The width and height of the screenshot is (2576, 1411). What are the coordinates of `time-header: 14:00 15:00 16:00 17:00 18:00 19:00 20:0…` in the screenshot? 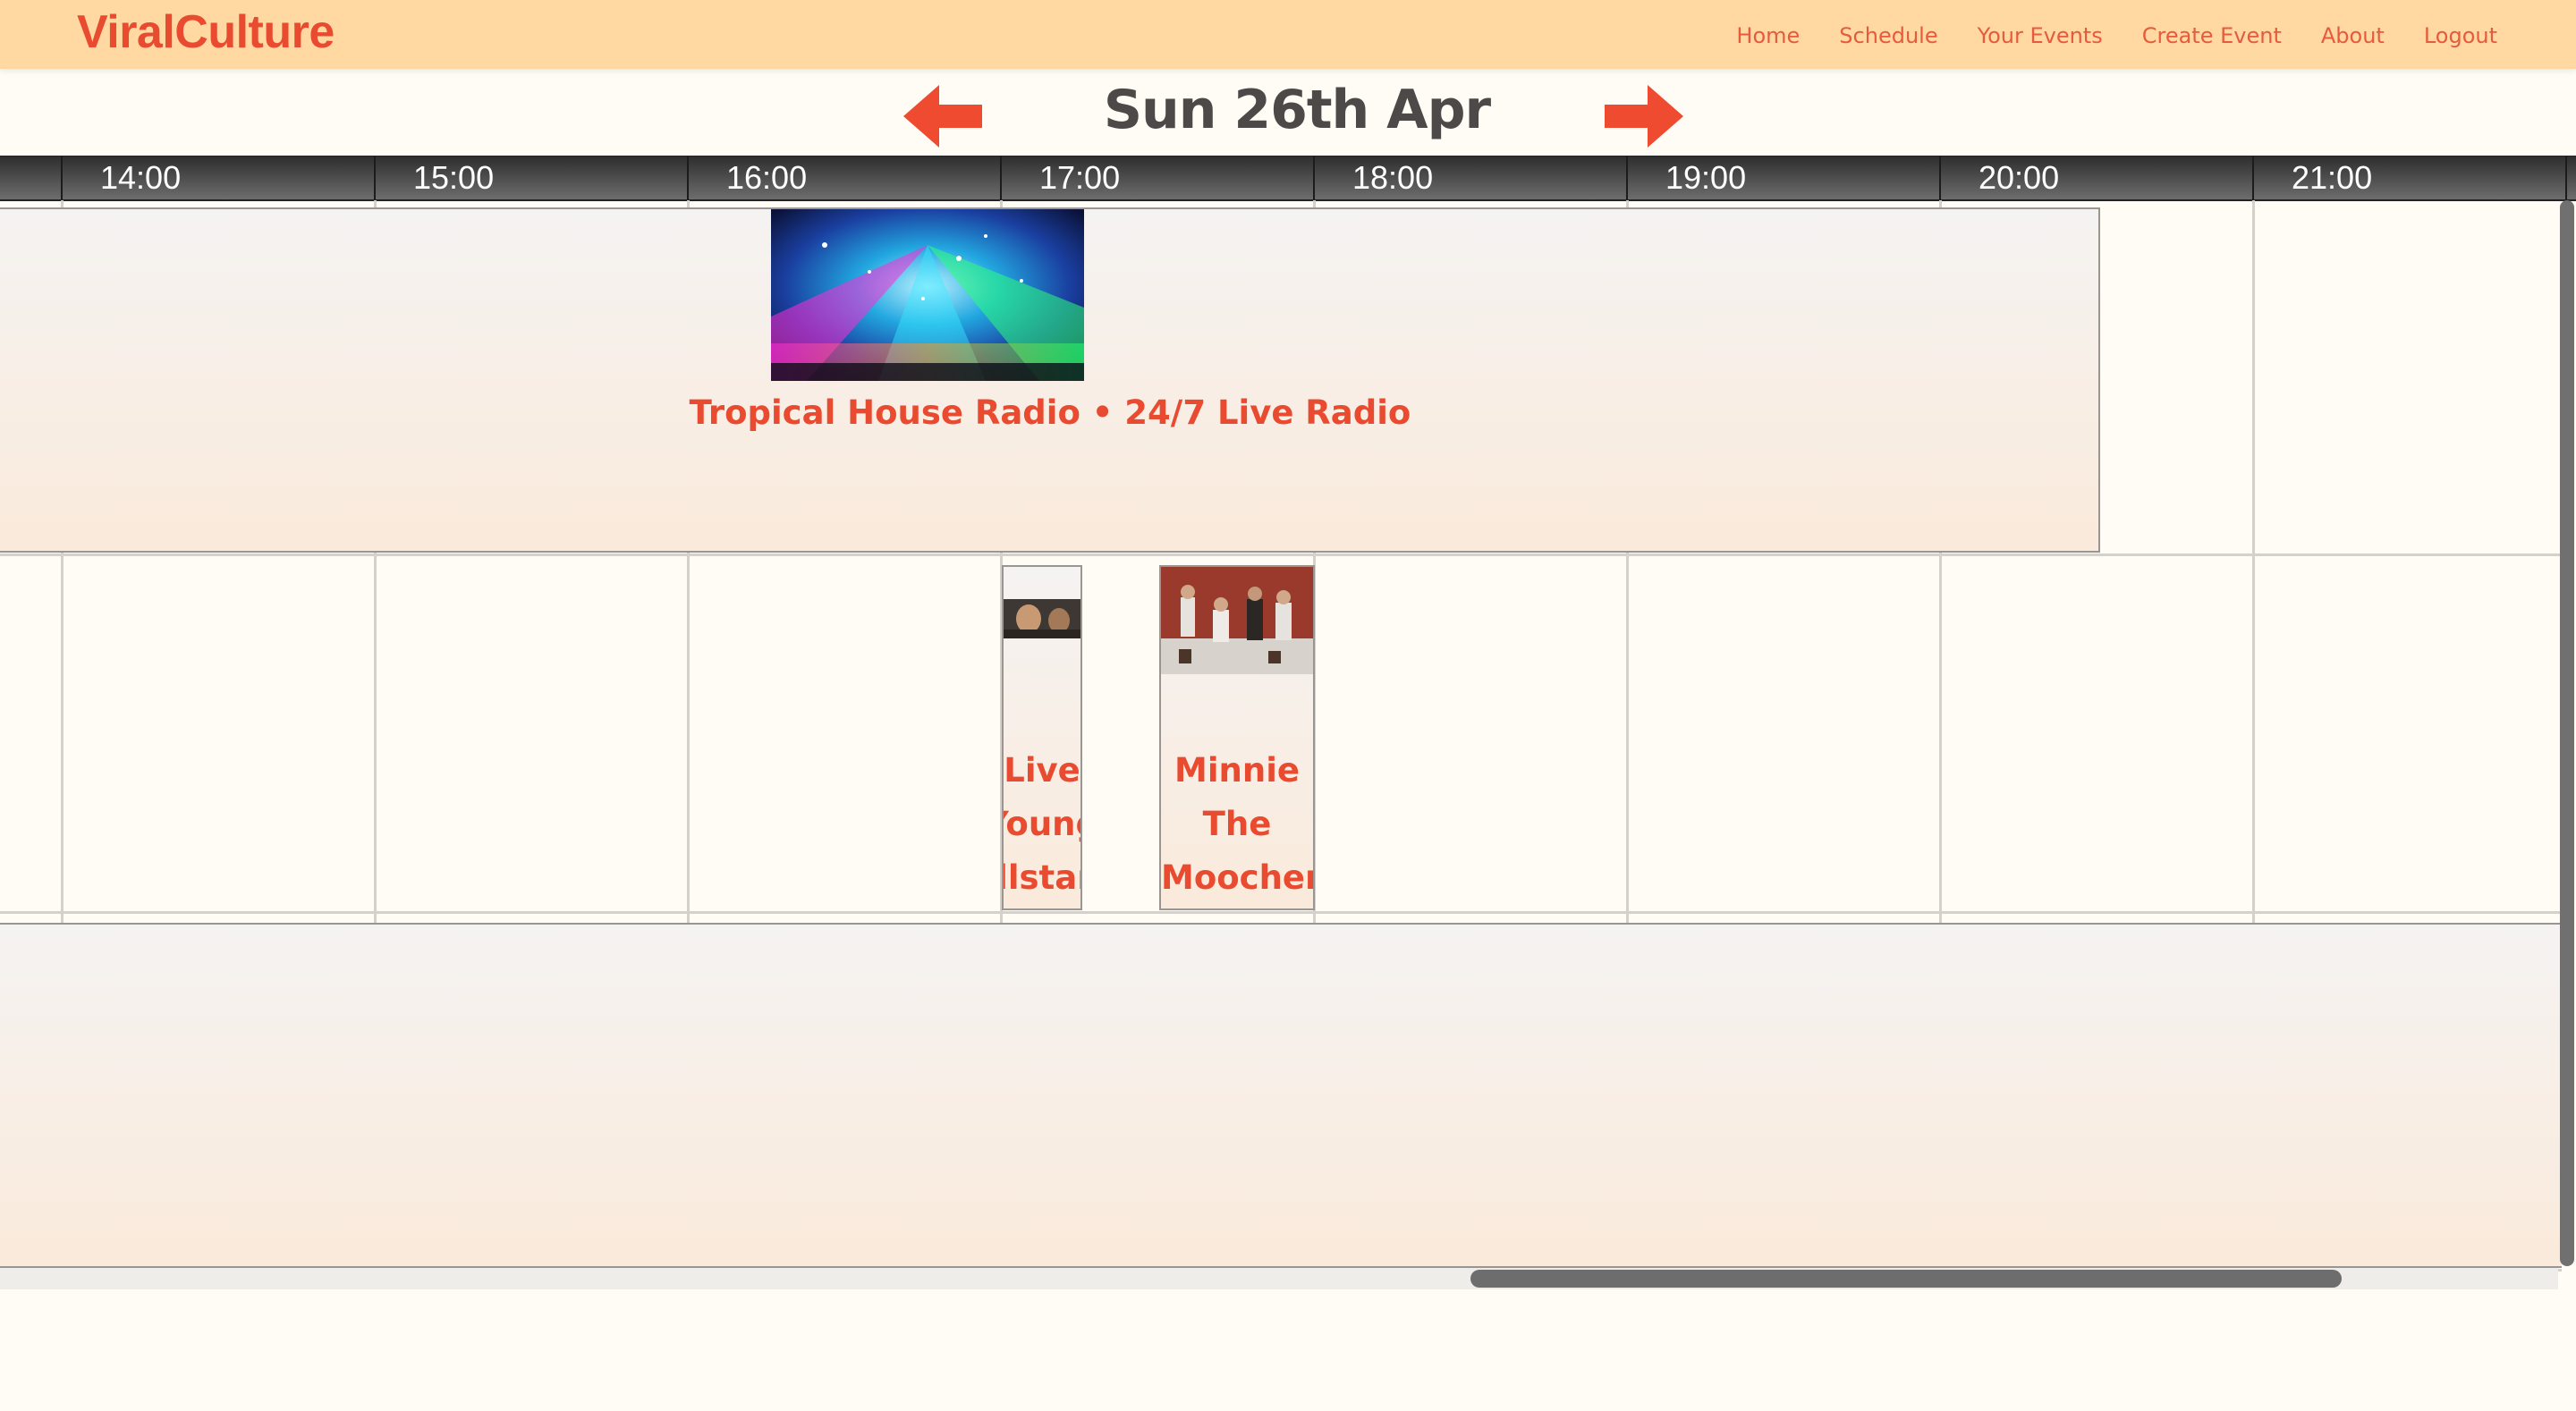 It's located at (1288, 178).